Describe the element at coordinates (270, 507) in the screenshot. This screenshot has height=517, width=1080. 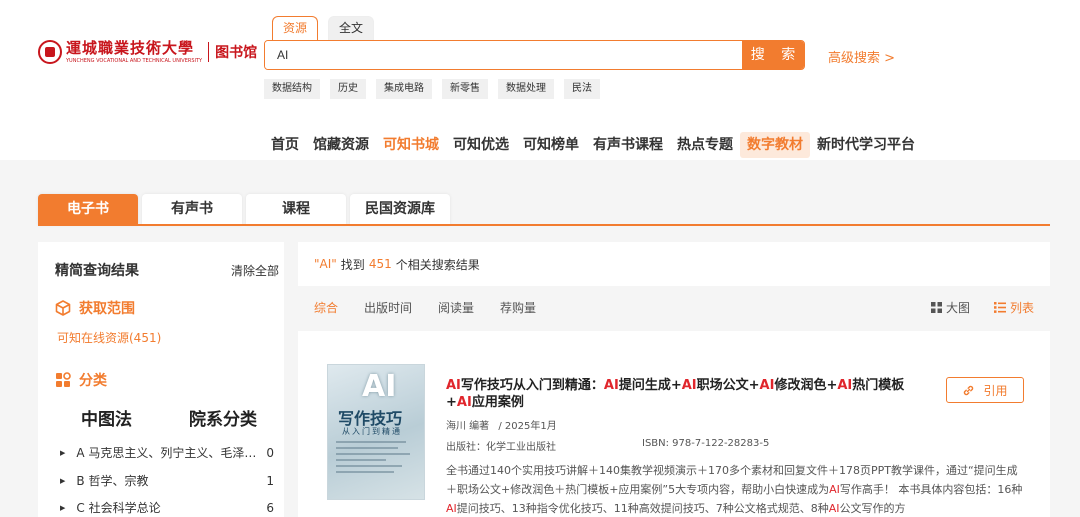
I see `category-count: 6` at that location.